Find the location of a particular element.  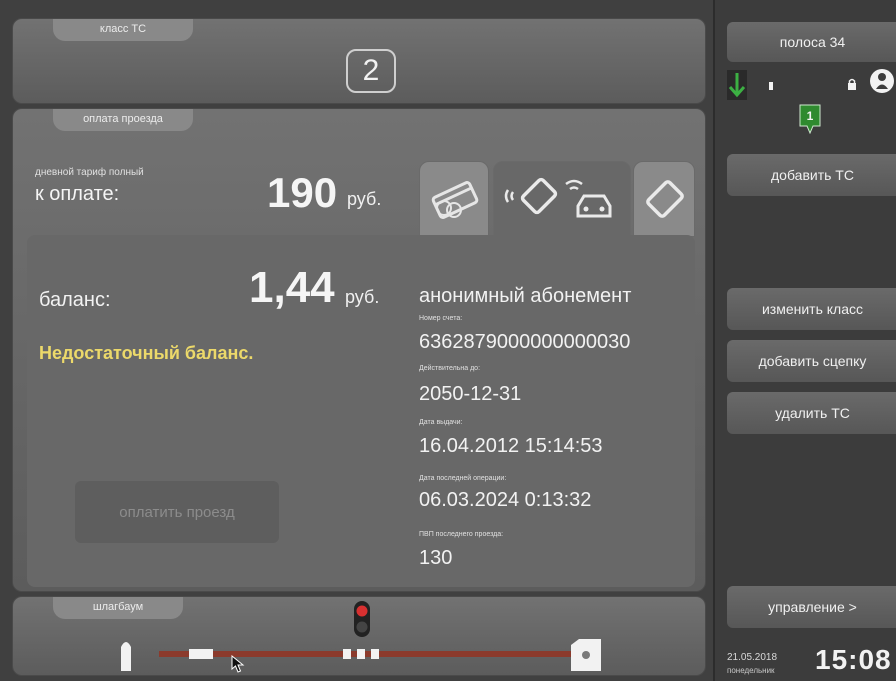

last-operation-label: Дата последней операции: is located at coordinates (463, 478).